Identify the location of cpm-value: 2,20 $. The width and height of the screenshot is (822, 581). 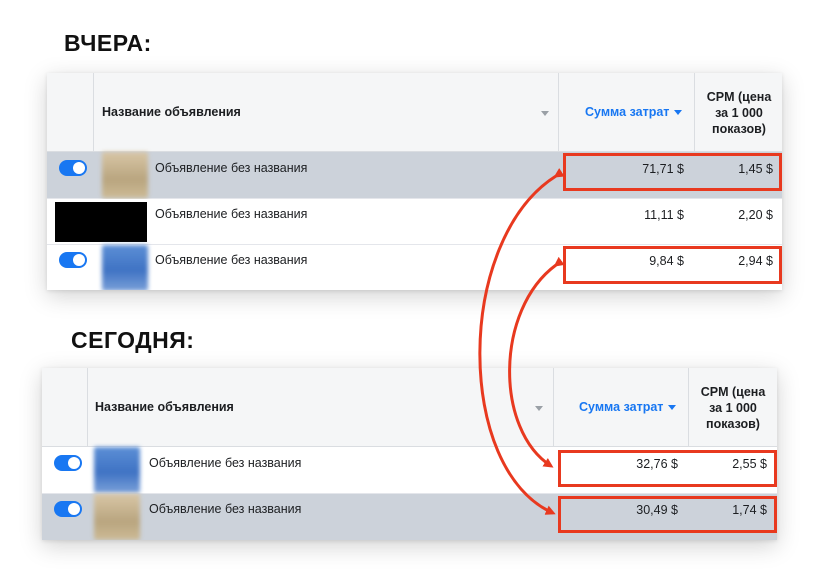
(755, 215).